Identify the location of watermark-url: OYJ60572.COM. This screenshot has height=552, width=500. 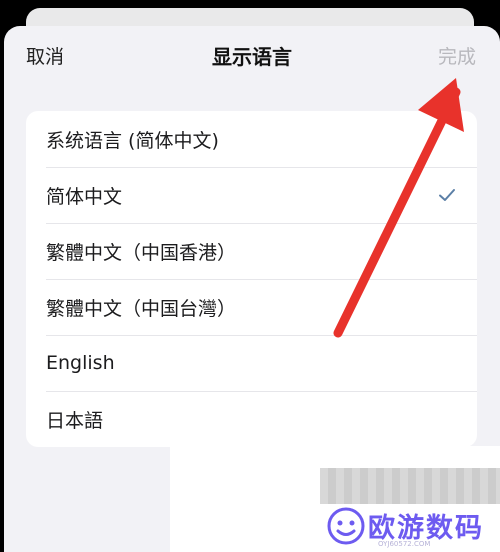
(404, 544).